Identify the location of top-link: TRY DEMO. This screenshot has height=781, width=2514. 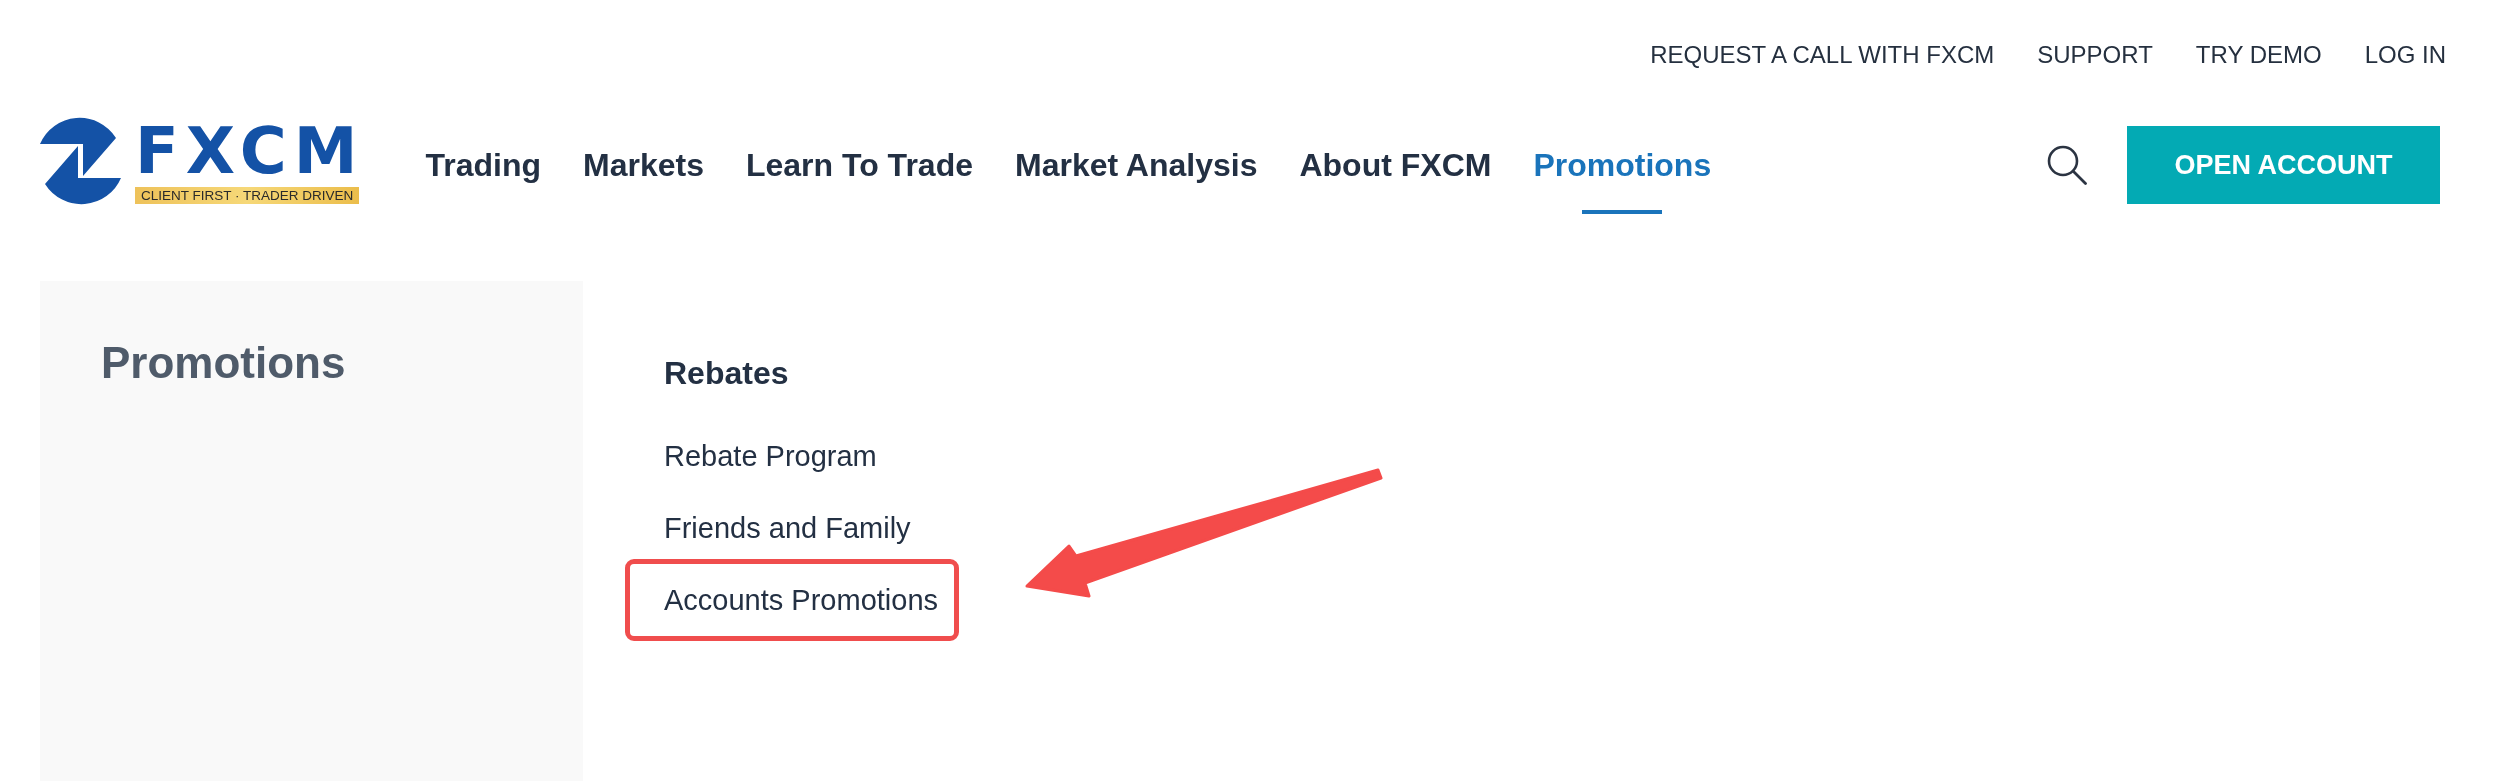
(2258, 55).